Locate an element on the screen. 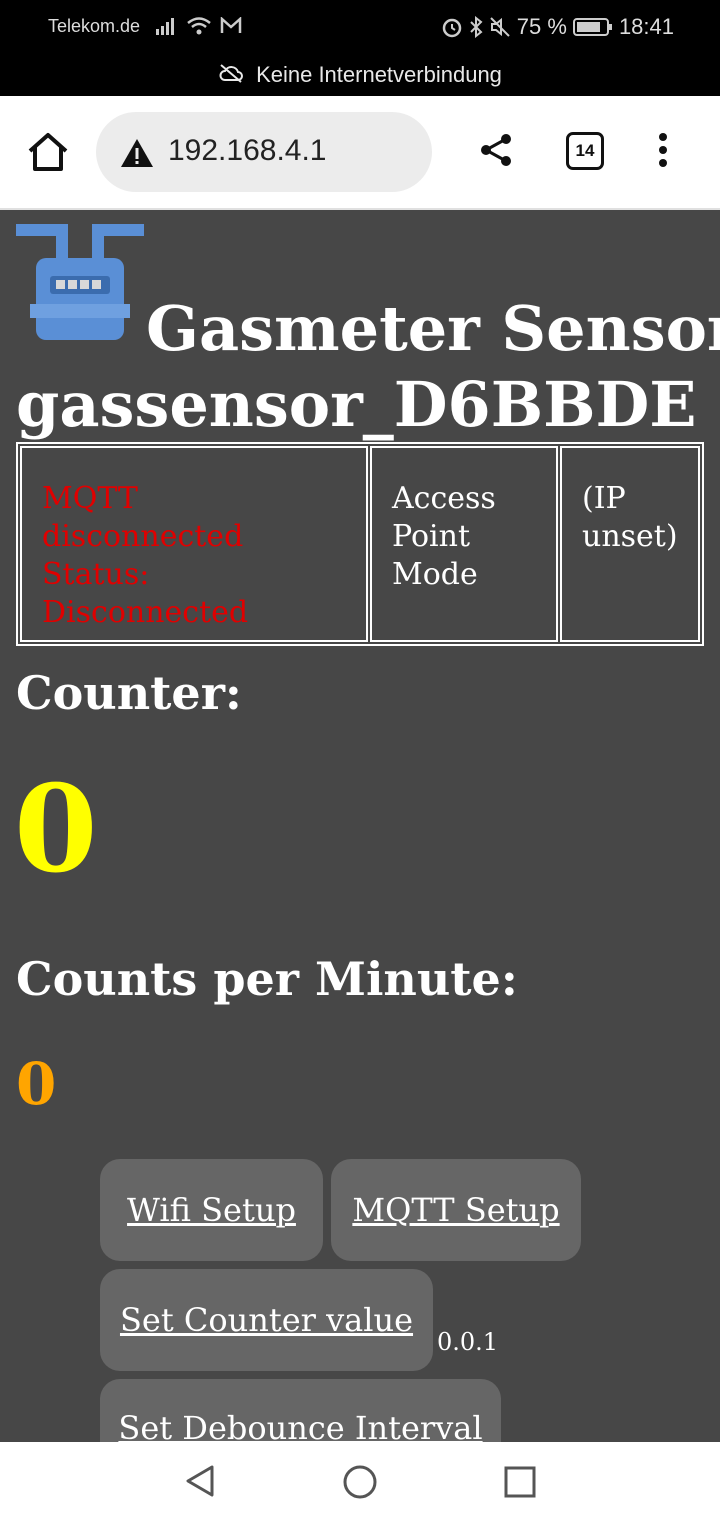 The image size is (720, 1520). counter-heading: Counter: is located at coordinates (129, 693).